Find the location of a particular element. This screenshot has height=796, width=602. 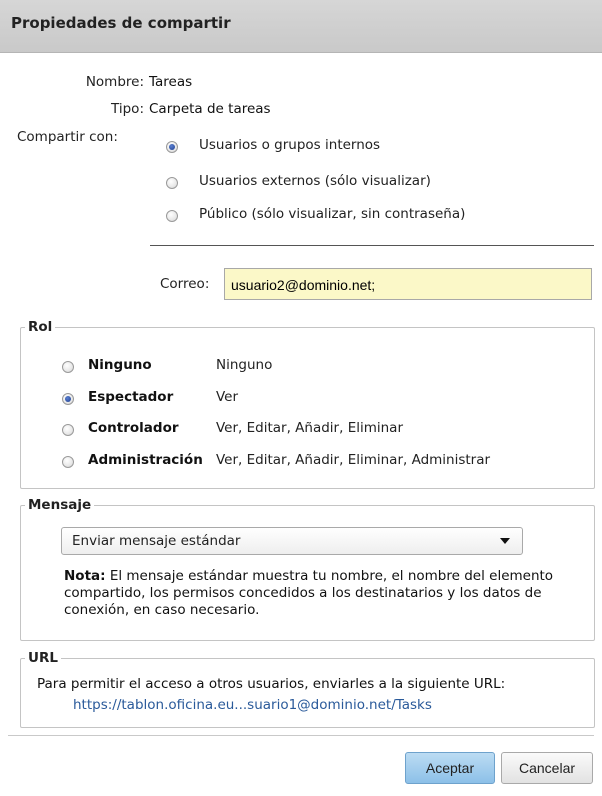

name-label: Nombre: is located at coordinates (114, 82).